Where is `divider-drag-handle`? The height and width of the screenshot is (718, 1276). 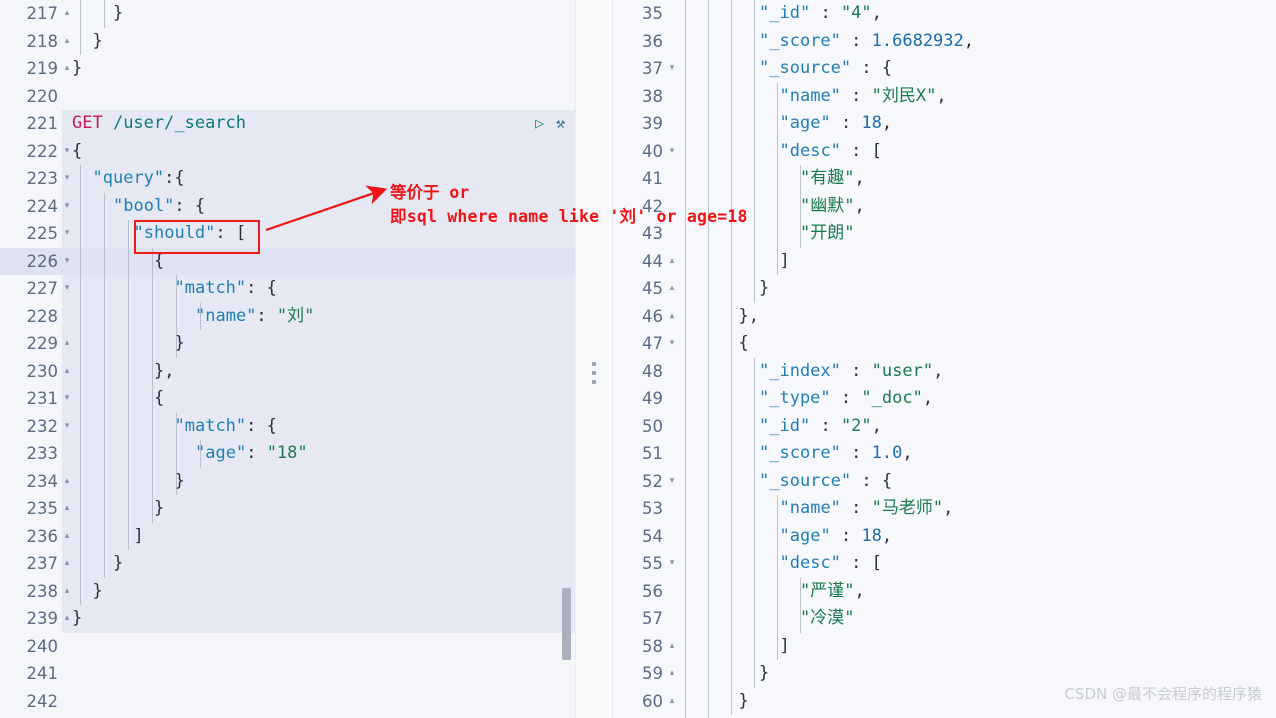
divider-drag-handle is located at coordinates (594, 373).